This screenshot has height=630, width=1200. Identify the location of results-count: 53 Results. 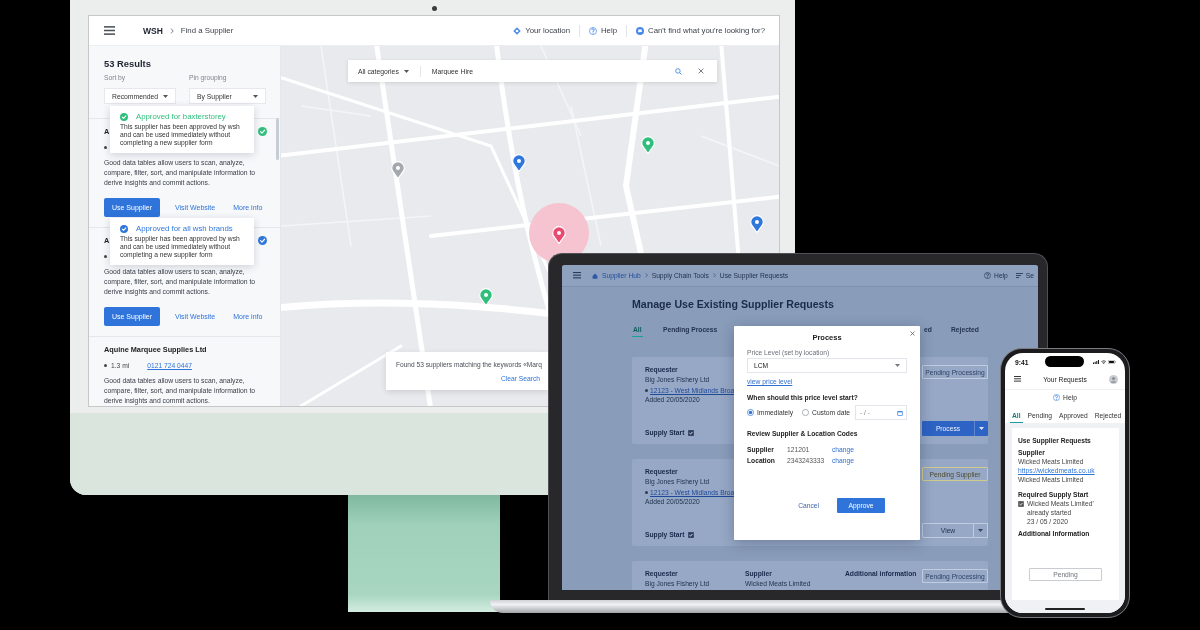
(127, 64).